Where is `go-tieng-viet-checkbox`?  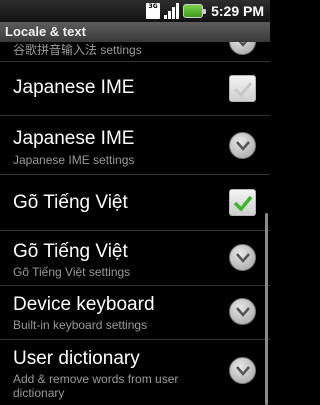
go-tieng-viet-checkbox is located at coordinates (242, 202).